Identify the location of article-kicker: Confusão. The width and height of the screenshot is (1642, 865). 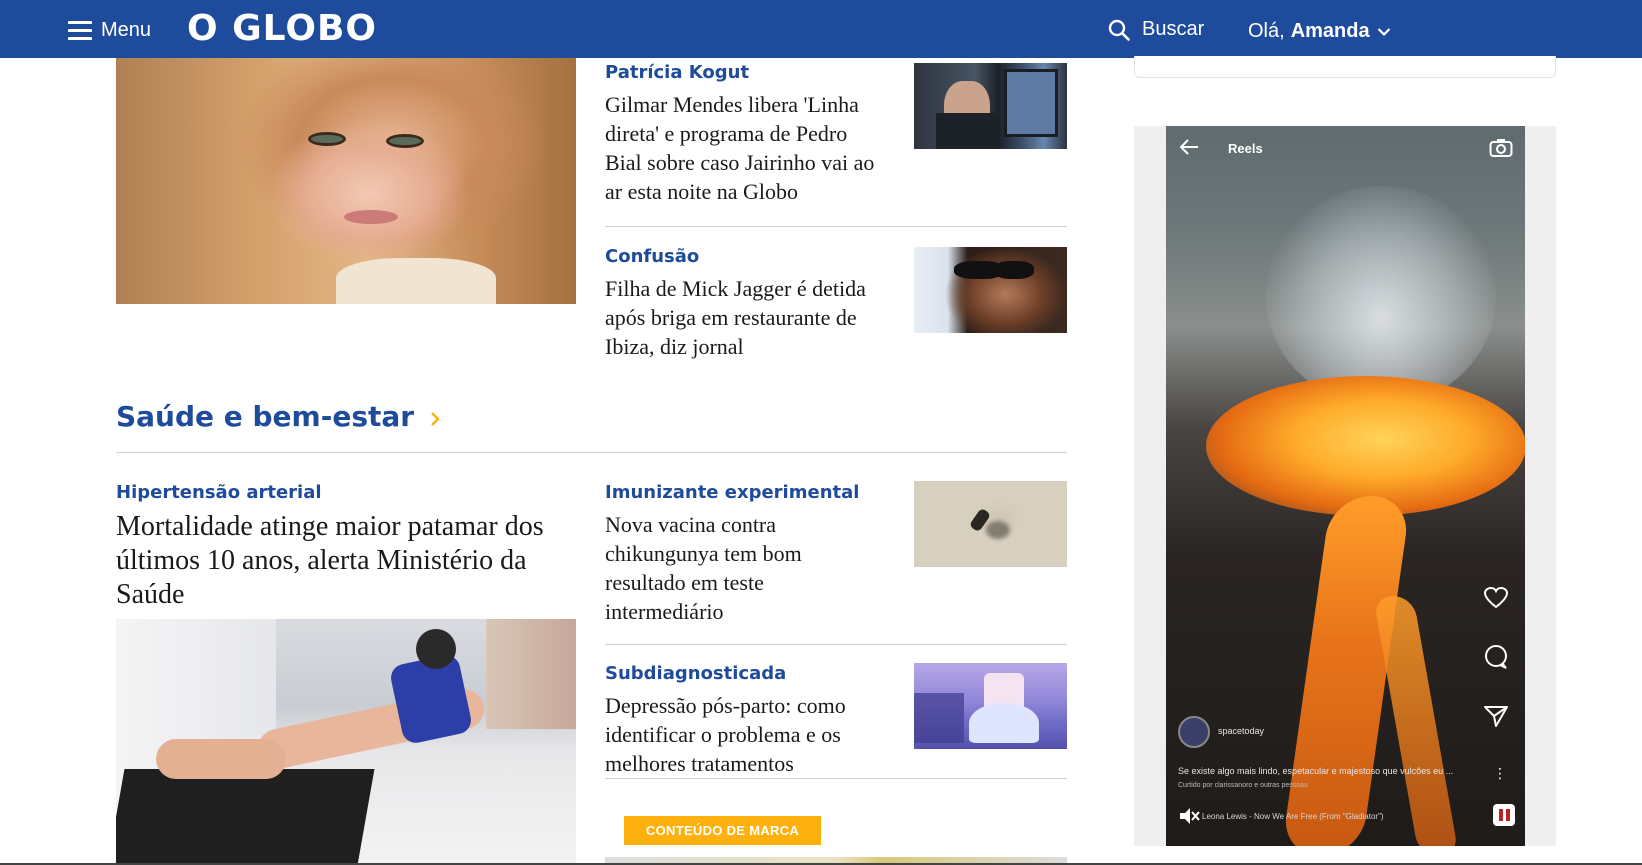
(652, 256).